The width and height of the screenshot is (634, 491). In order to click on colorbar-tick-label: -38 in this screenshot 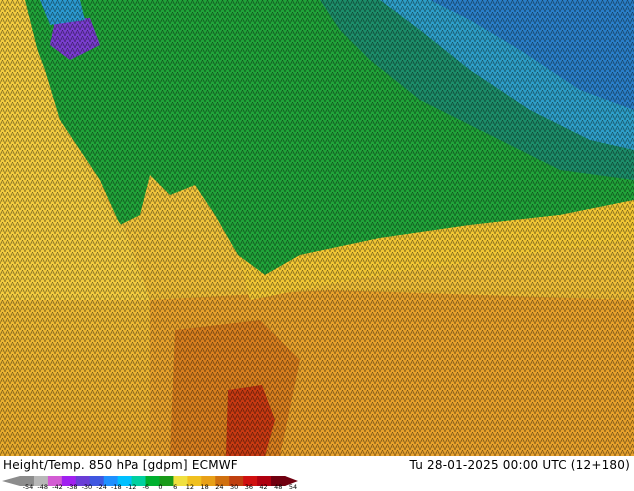, I will do `click(72, 487)`.